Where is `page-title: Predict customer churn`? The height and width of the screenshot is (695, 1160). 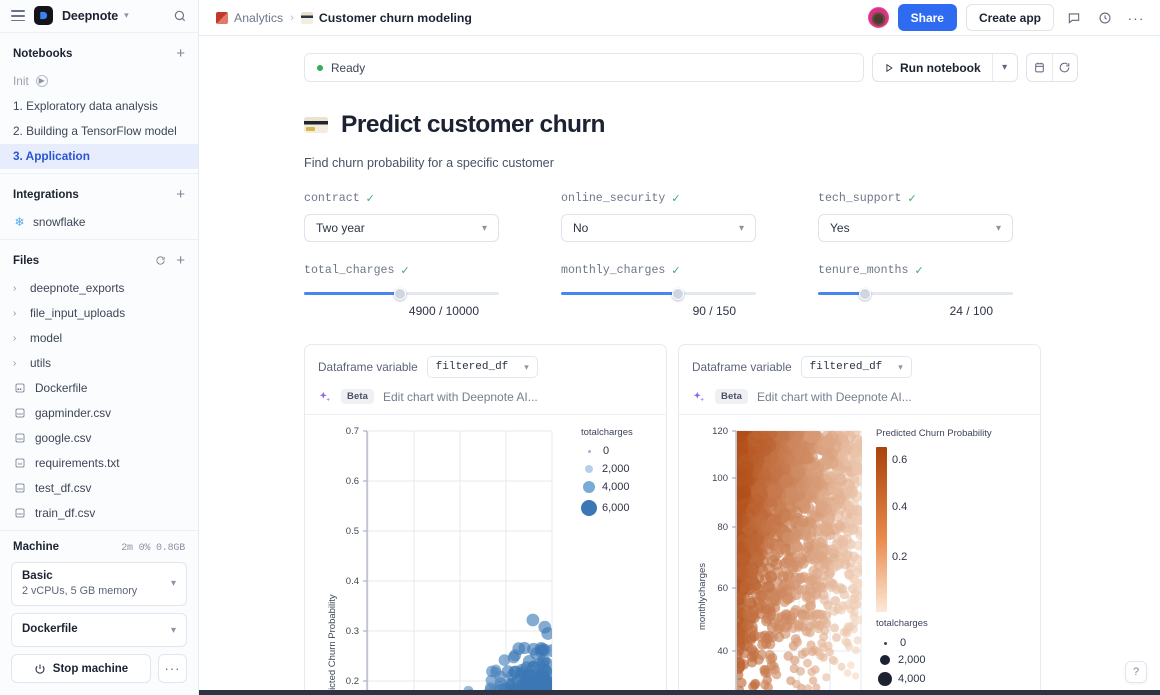
page-title: Predict customer churn is located at coordinates (473, 124).